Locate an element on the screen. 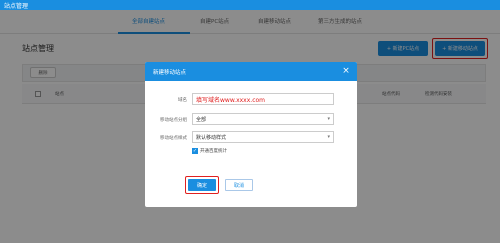 This screenshot has width=500, height=243. group-select: 全部 ▾ is located at coordinates (263, 119).